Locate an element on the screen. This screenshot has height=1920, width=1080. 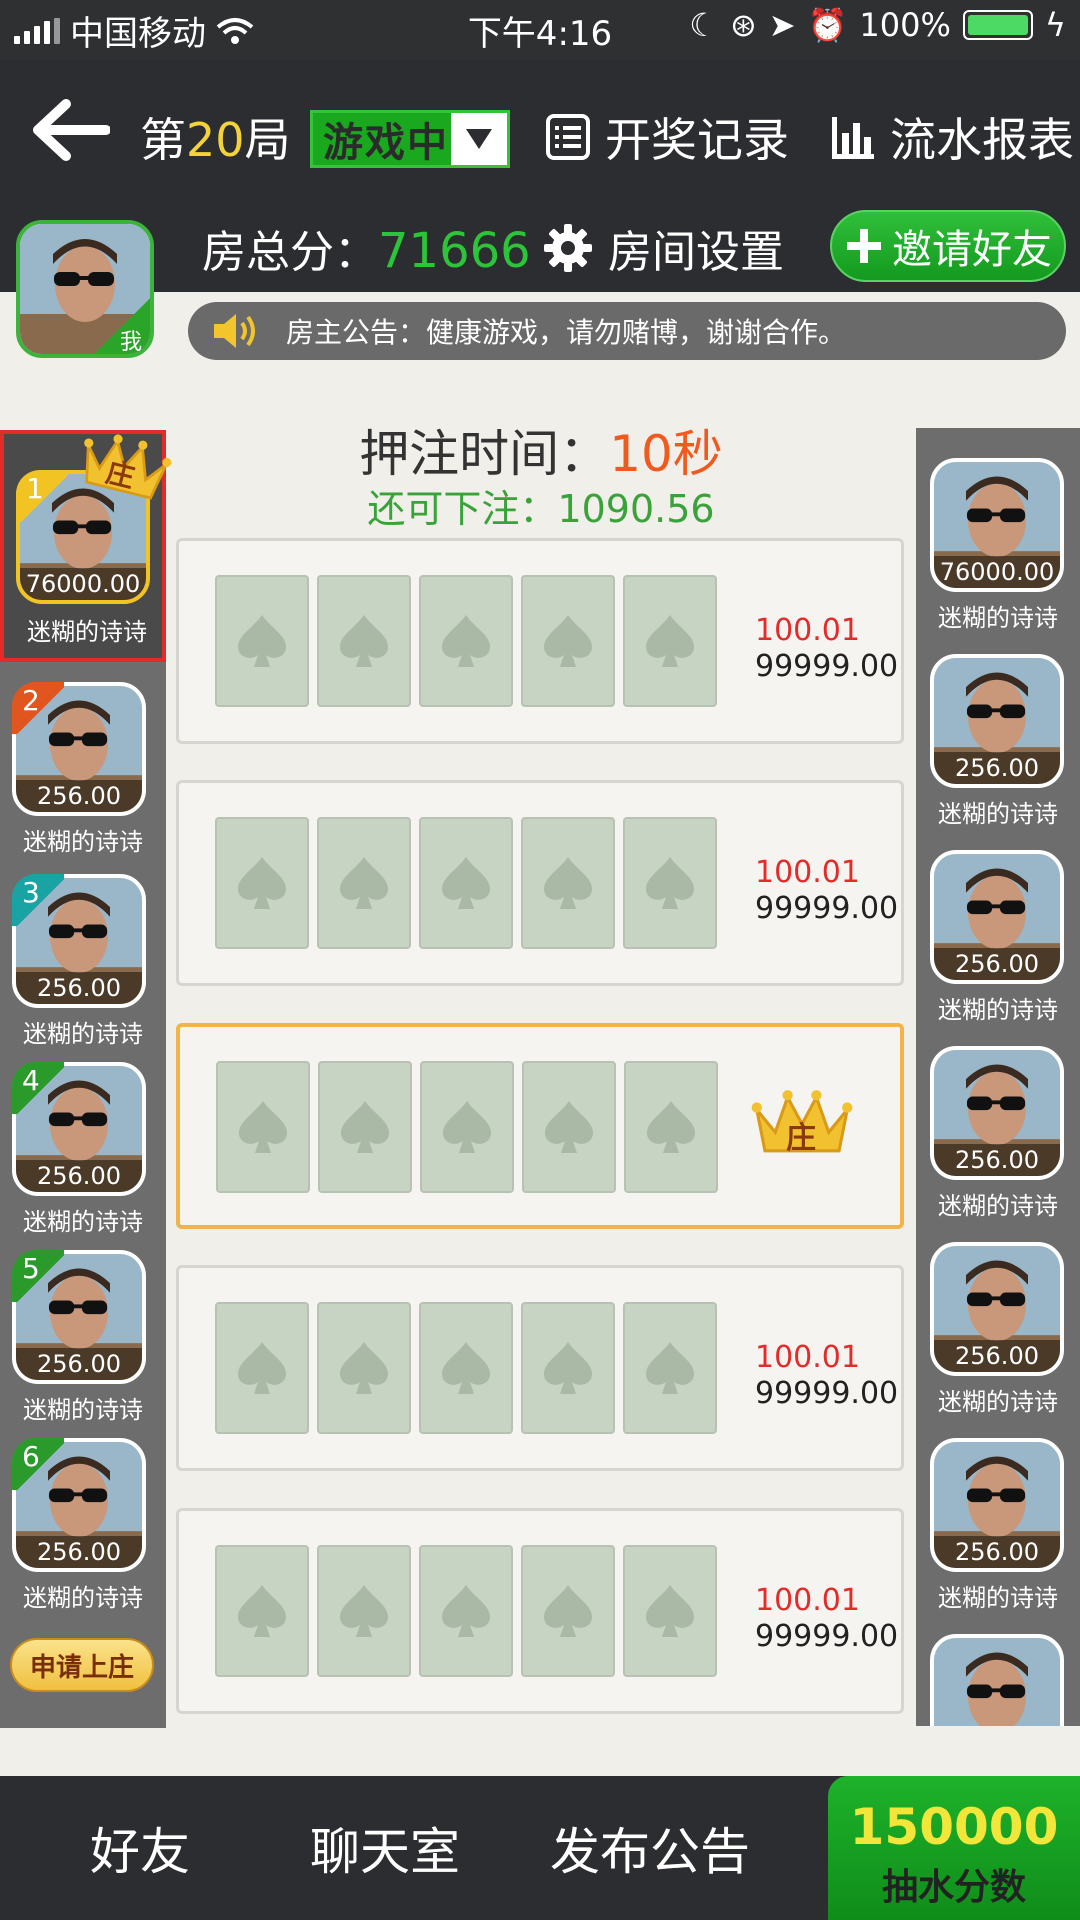
flow-report-link: 流水报表 is located at coordinates (952, 137).